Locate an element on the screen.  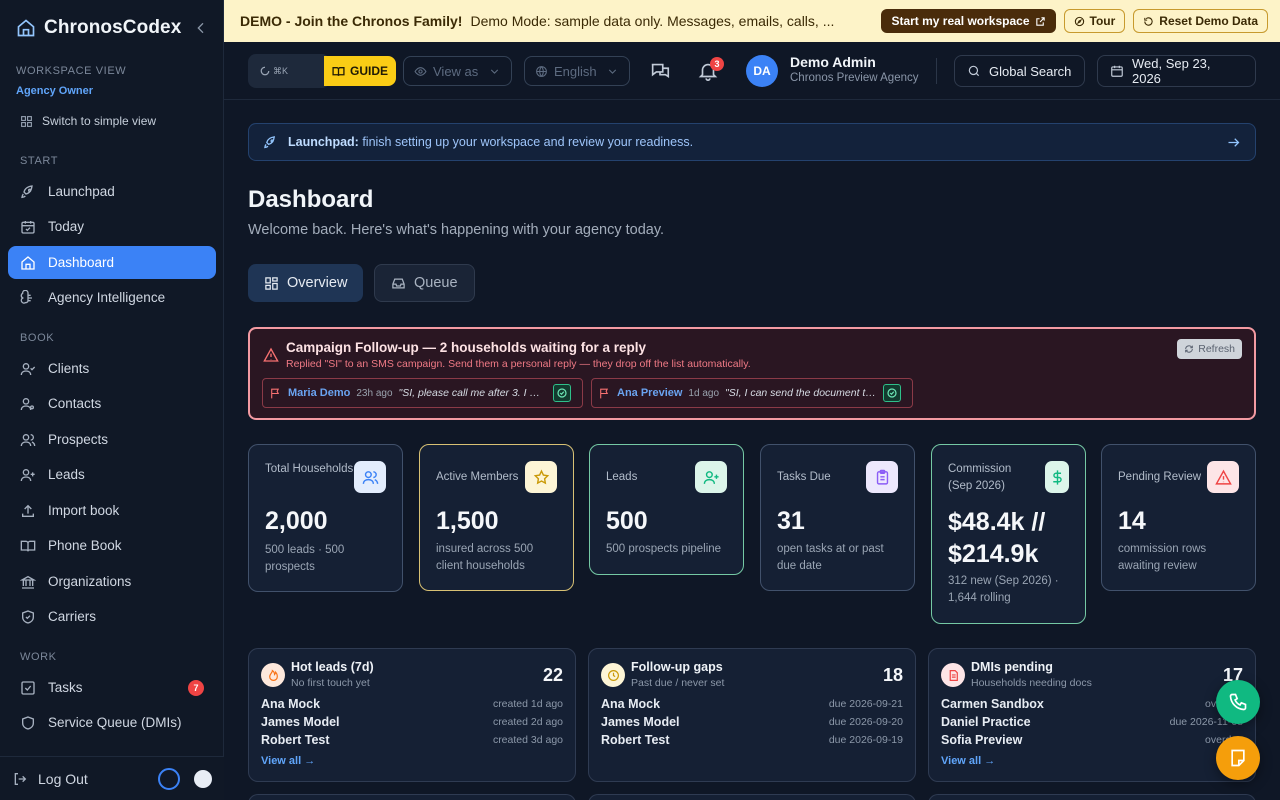
avatar: DA is located at coordinates (762, 71).